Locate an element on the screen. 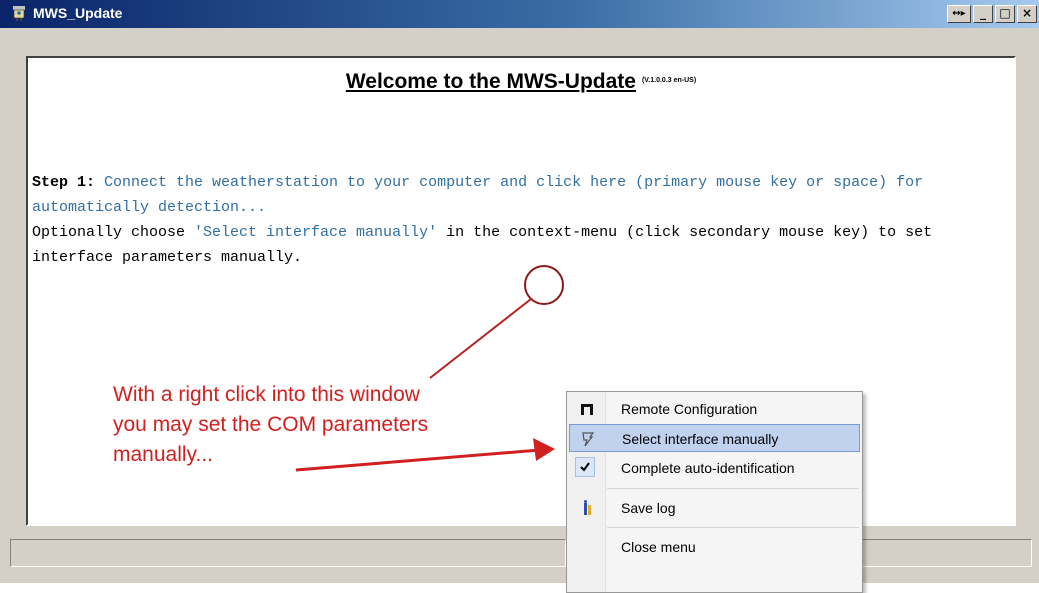 Image resolution: width=1039 pixels, height=593 pixels. menu-item-select-interface: Select interface manually is located at coordinates (714, 438).